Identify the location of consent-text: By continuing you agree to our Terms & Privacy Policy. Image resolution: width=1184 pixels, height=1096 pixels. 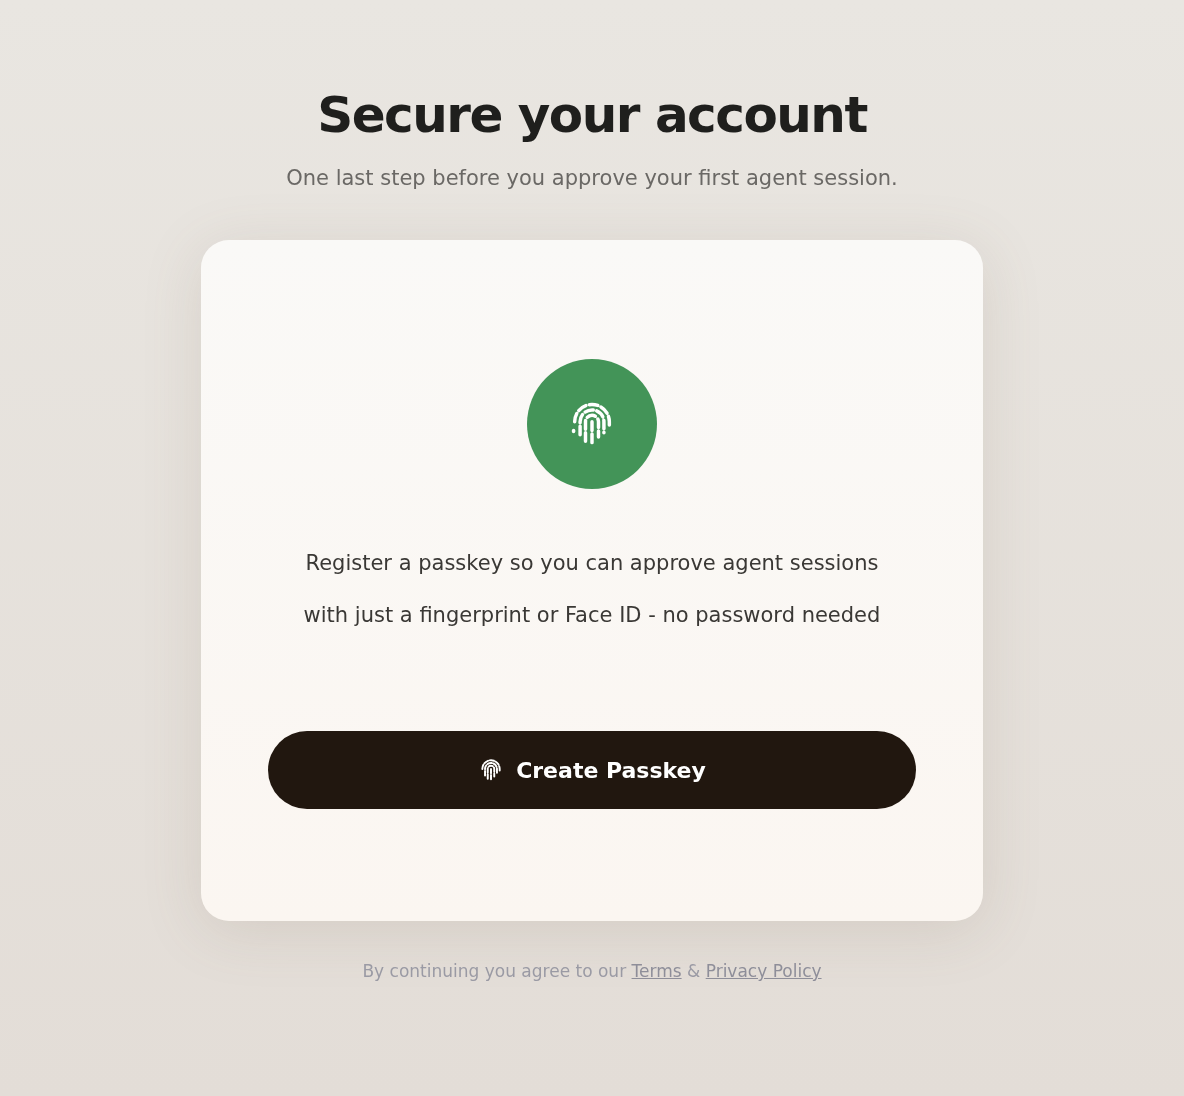
(592, 971).